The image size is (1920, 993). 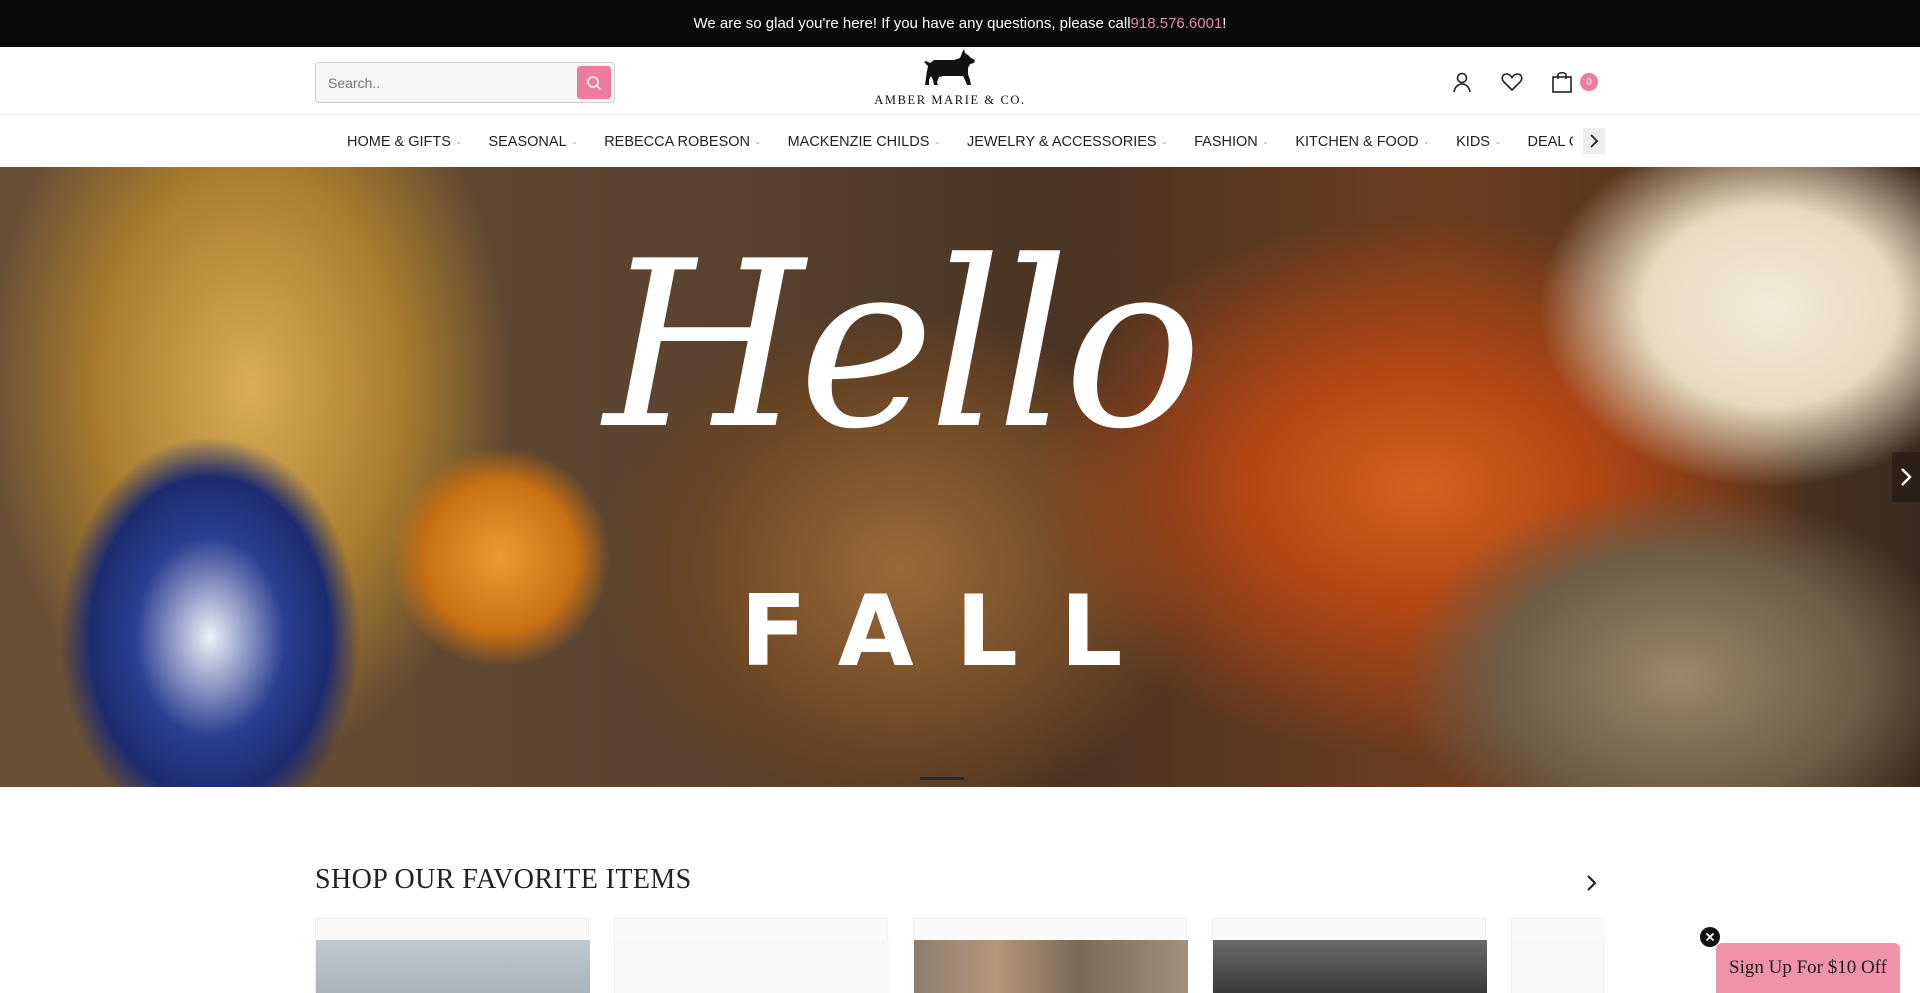 I want to click on search-input, so click(x=448, y=82).